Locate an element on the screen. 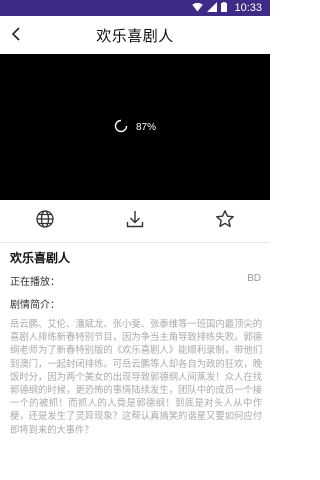 This screenshot has height=480, width=320. status-bar: 10:33 is located at coordinates (135, 8).